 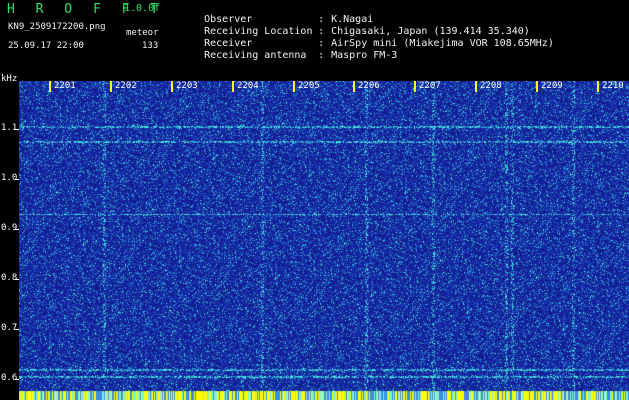 I want to click on hour-label: 2202, so click(x=126, y=86).